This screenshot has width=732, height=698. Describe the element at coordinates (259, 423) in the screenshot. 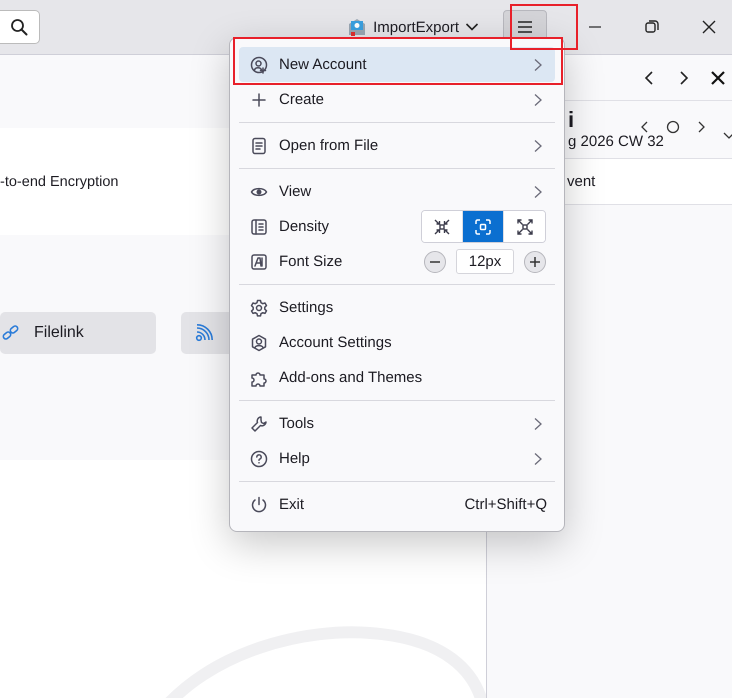

I see `wrench-icon` at that location.